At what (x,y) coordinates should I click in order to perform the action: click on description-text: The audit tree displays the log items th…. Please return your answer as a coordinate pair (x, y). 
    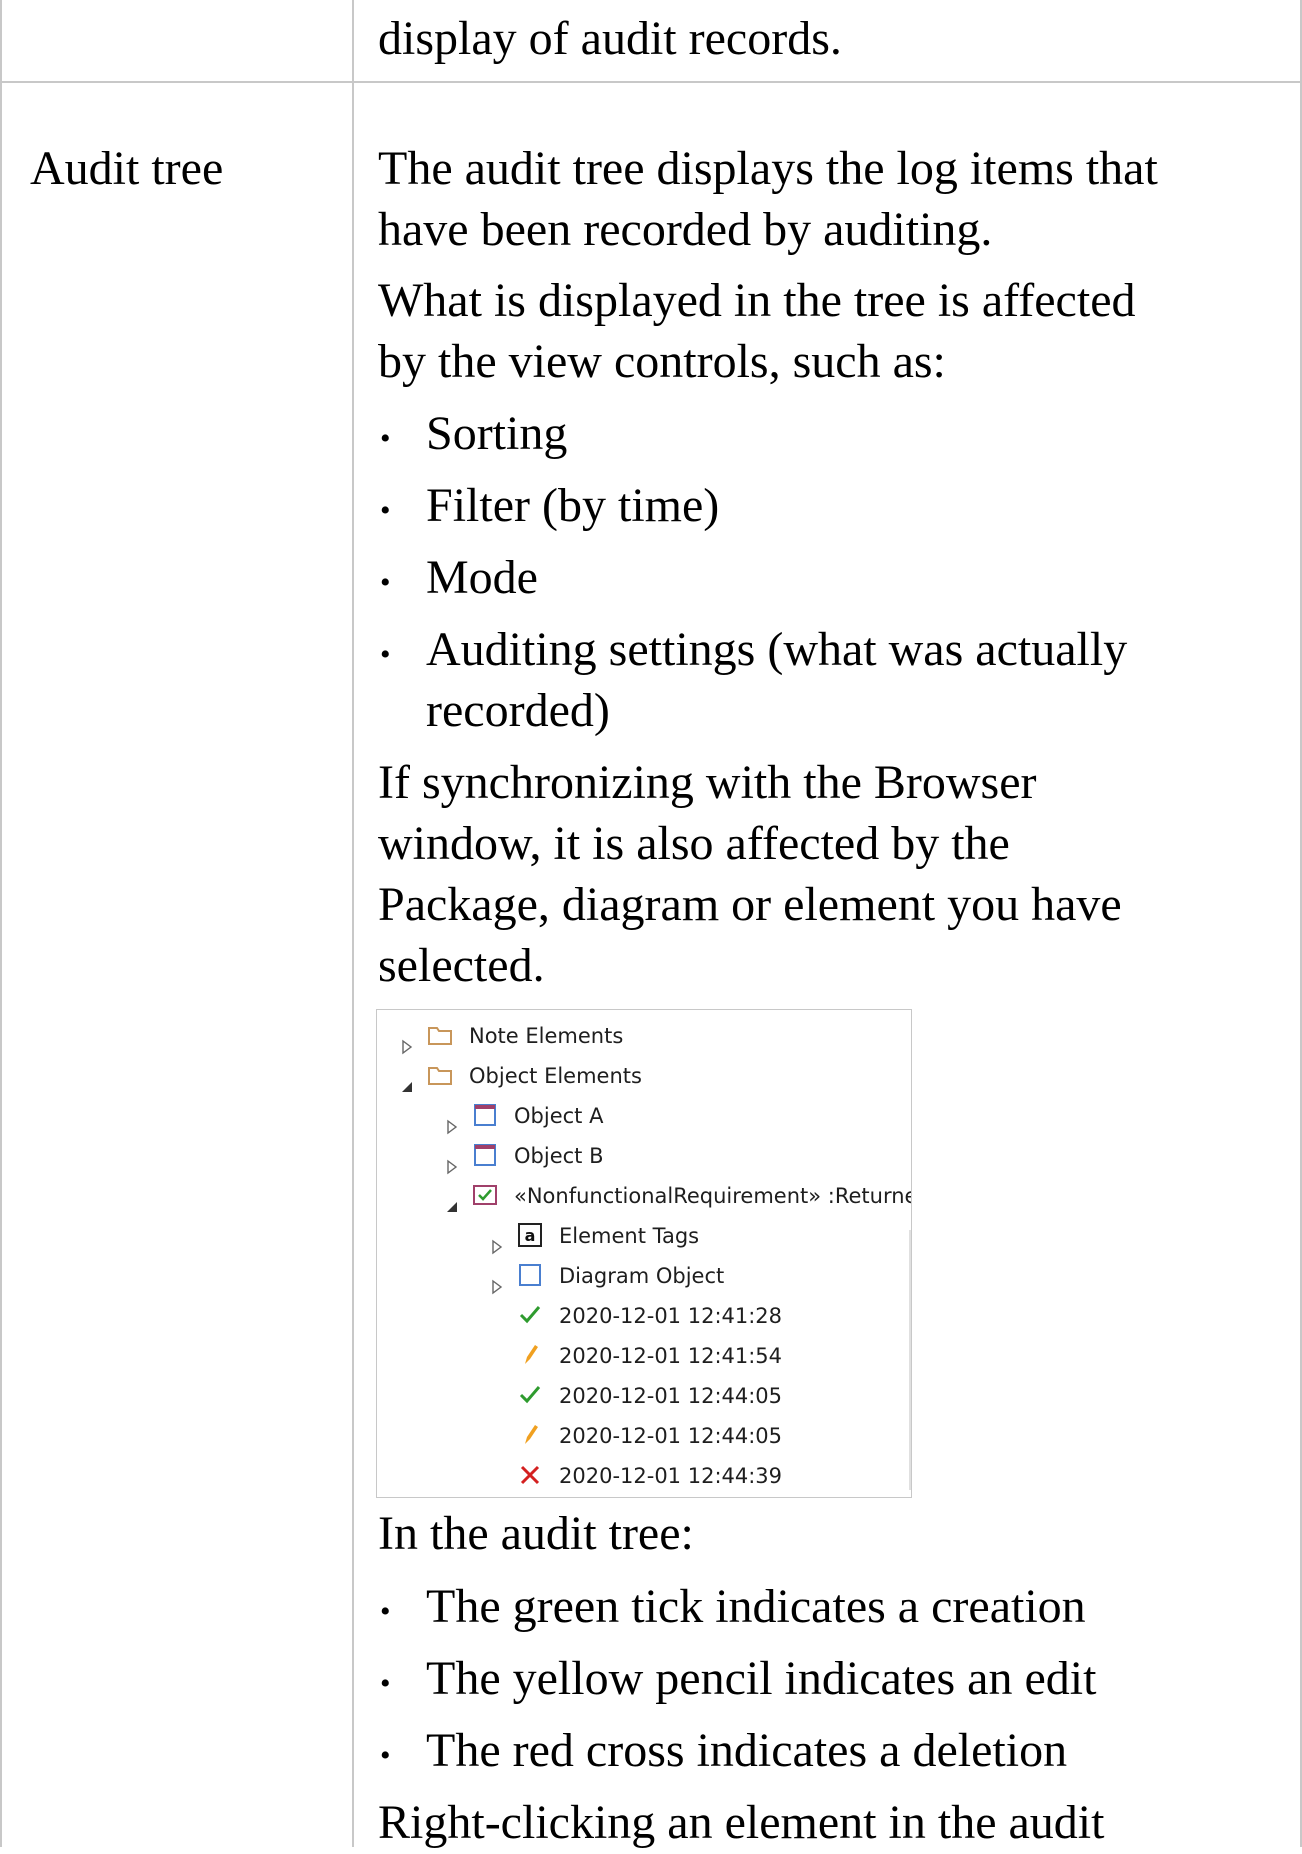
    Looking at the image, I should click on (768, 168).